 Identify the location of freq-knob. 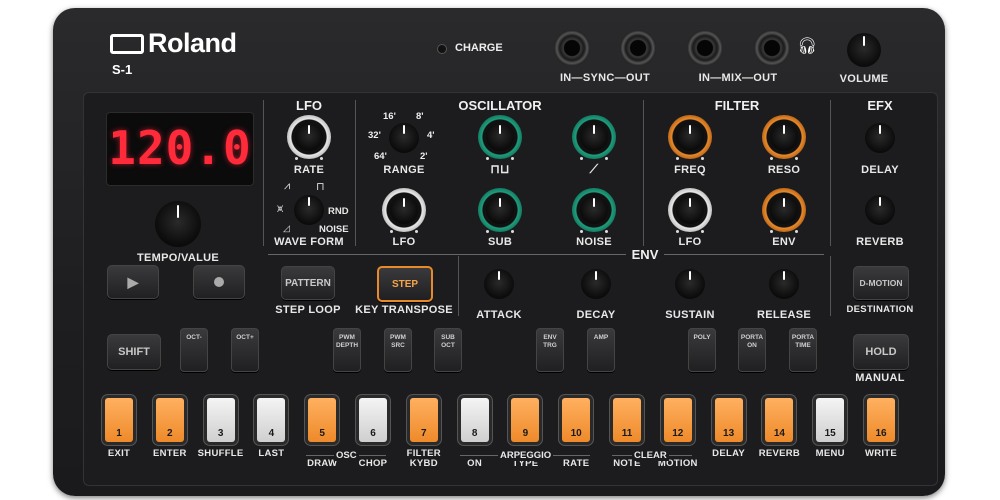
(690, 137).